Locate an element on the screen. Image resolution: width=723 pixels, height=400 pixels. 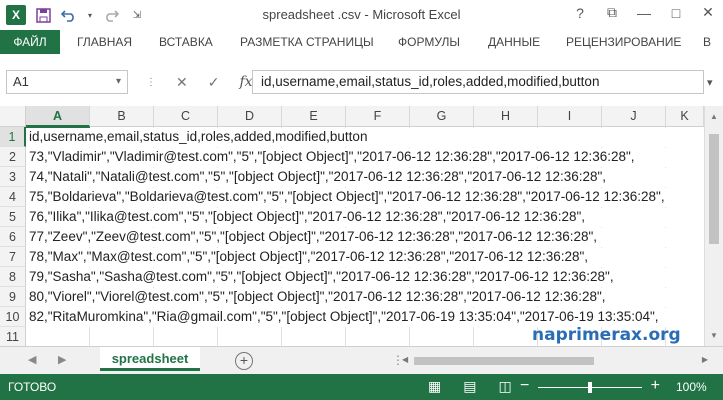
normal-view-icon: ▦ is located at coordinates (434, 386).